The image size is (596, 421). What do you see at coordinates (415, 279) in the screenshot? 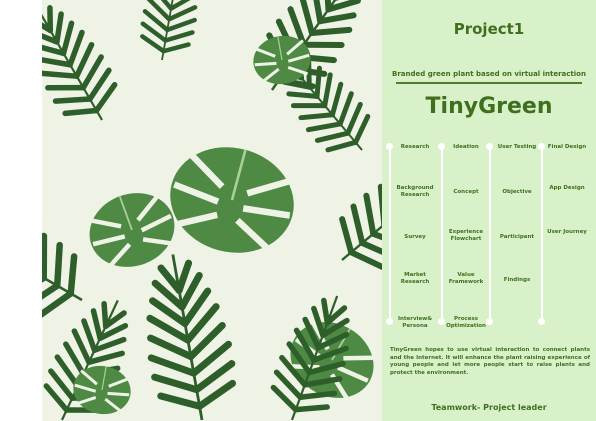
I see `list-item: Market Research` at bounding box center [415, 279].